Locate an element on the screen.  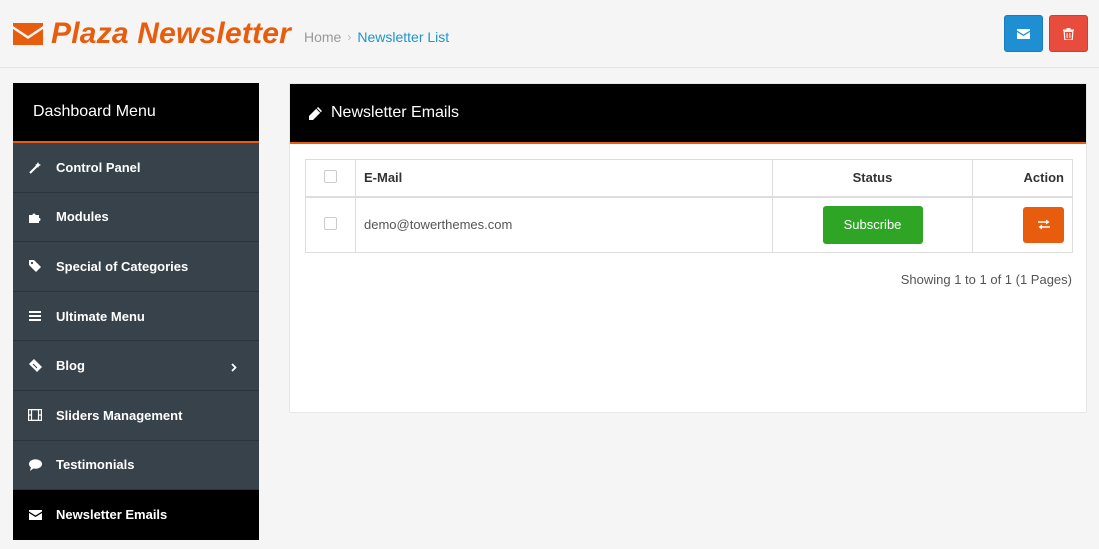
logo-text: Plaza Newsletter is located at coordinates (171, 33).